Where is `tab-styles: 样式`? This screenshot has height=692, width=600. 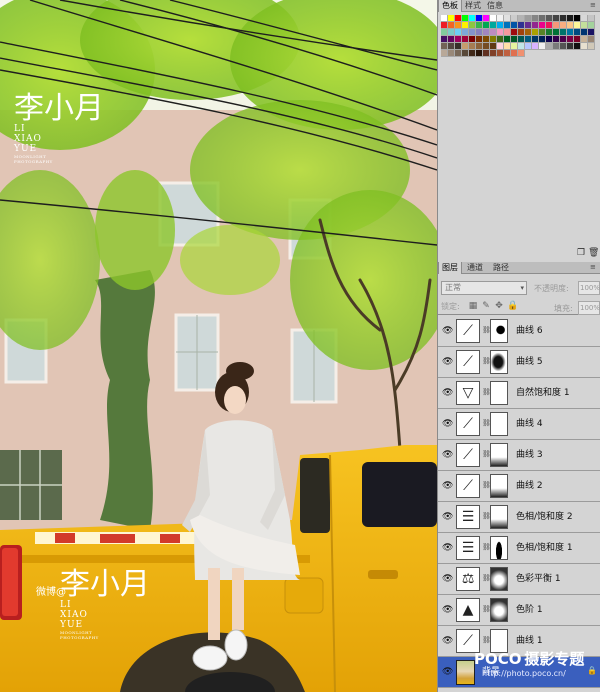
tab-styles: 样式 is located at coordinates (473, 6).